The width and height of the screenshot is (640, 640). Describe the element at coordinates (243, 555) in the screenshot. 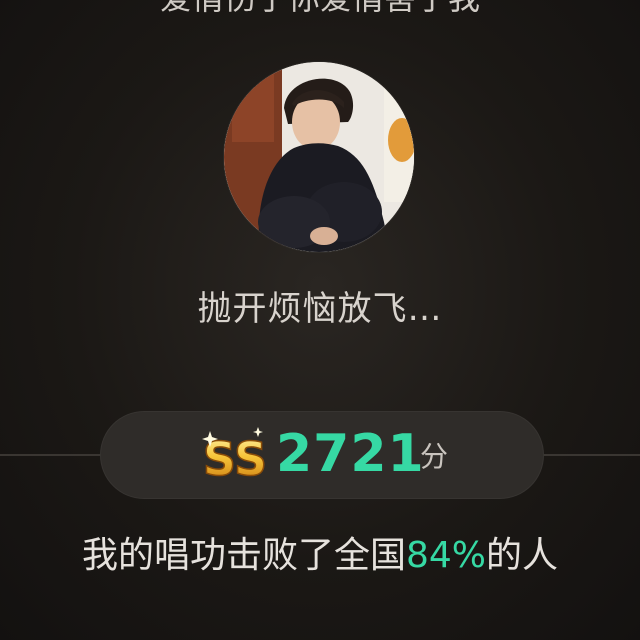

I see `result-prefix: 我的唱功击败了全国` at that location.